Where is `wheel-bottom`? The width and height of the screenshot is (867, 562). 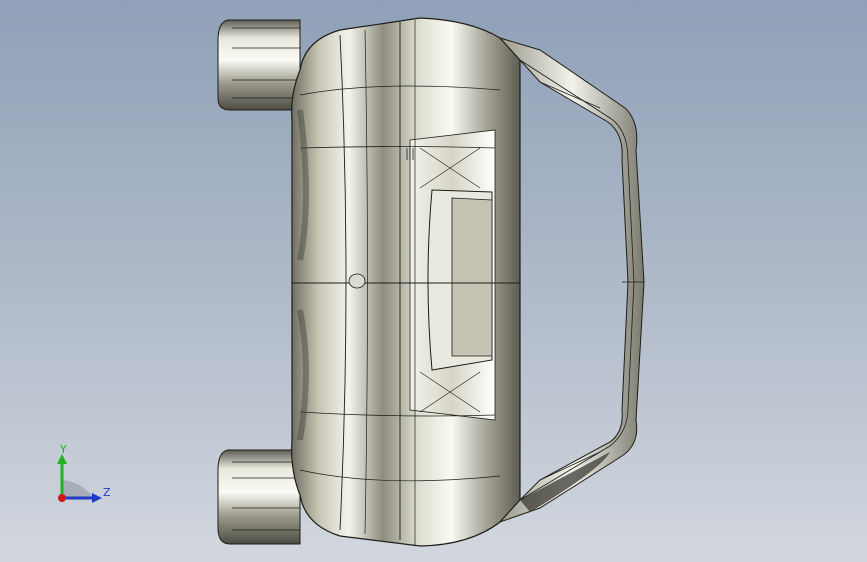 wheel-bottom is located at coordinates (259, 497).